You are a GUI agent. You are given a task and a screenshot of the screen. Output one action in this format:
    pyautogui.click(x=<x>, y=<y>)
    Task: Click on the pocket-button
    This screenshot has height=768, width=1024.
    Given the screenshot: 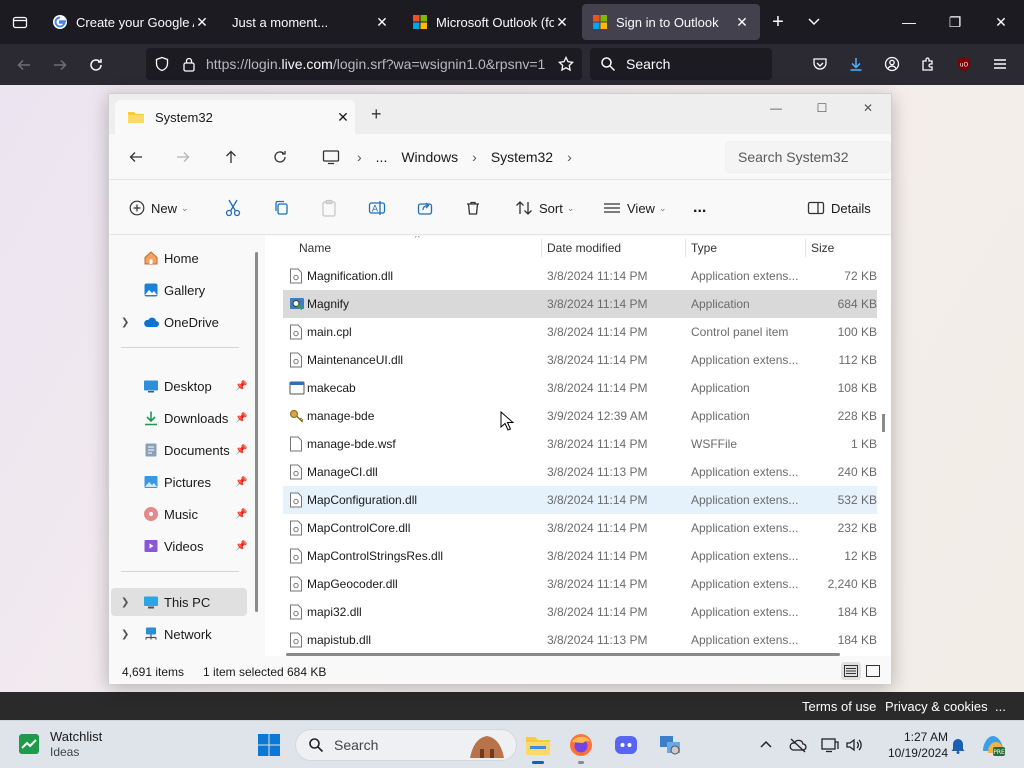 What is the action you would take?
    pyautogui.click(x=820, y=64)
    